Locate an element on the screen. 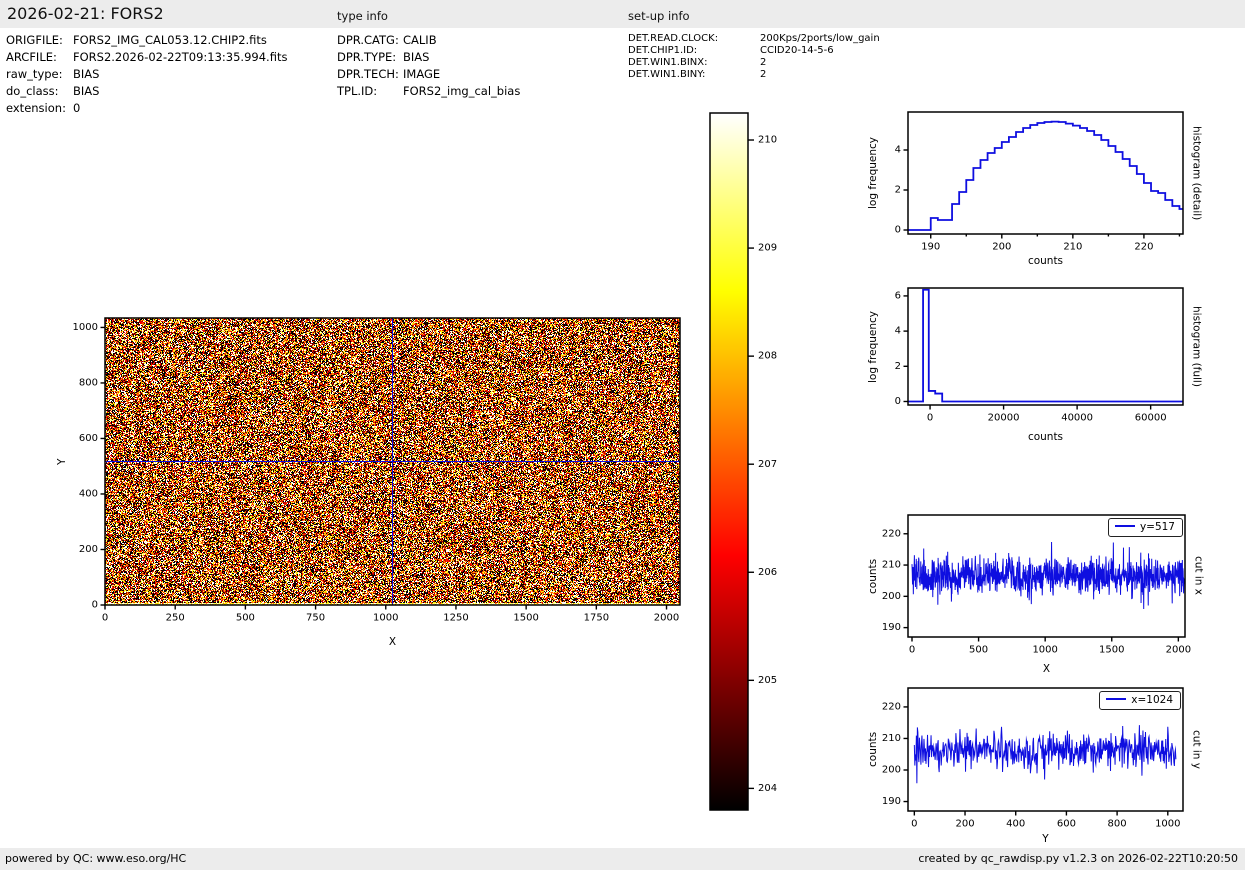  right-axis-label: cut in x is located at coordinates (1198, 576).